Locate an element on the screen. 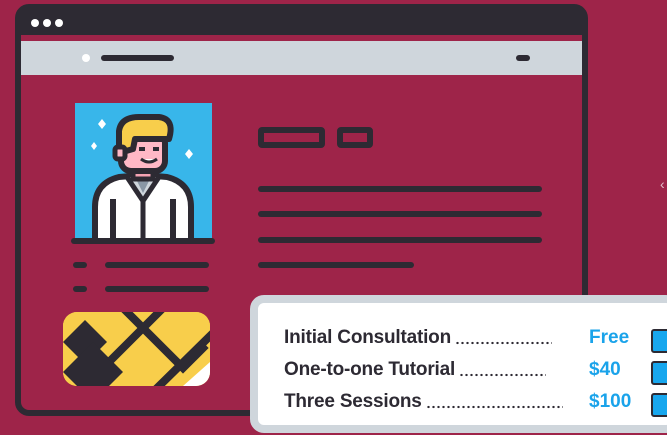 The width and height of the screenshot is (667, 435). price-label: One-to-one Tutorial is located at coordinates (370, 369).